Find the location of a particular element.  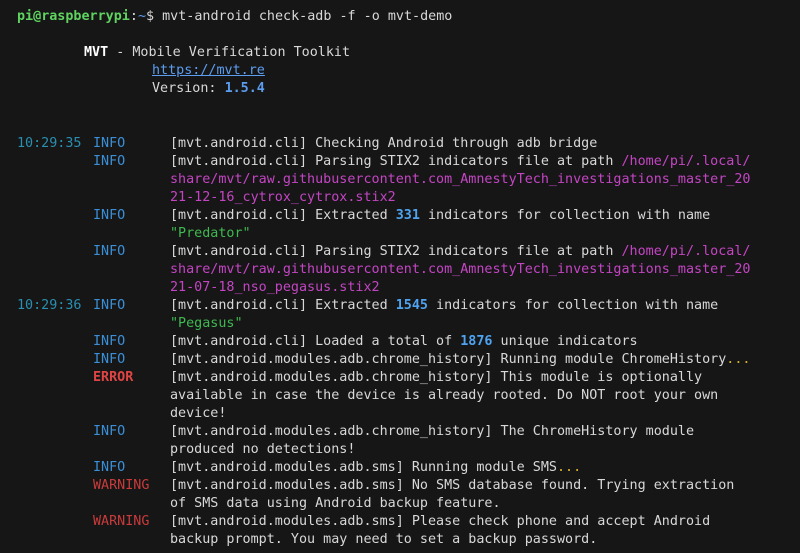

banner-name: MVT is located at coordinates (96, 52).